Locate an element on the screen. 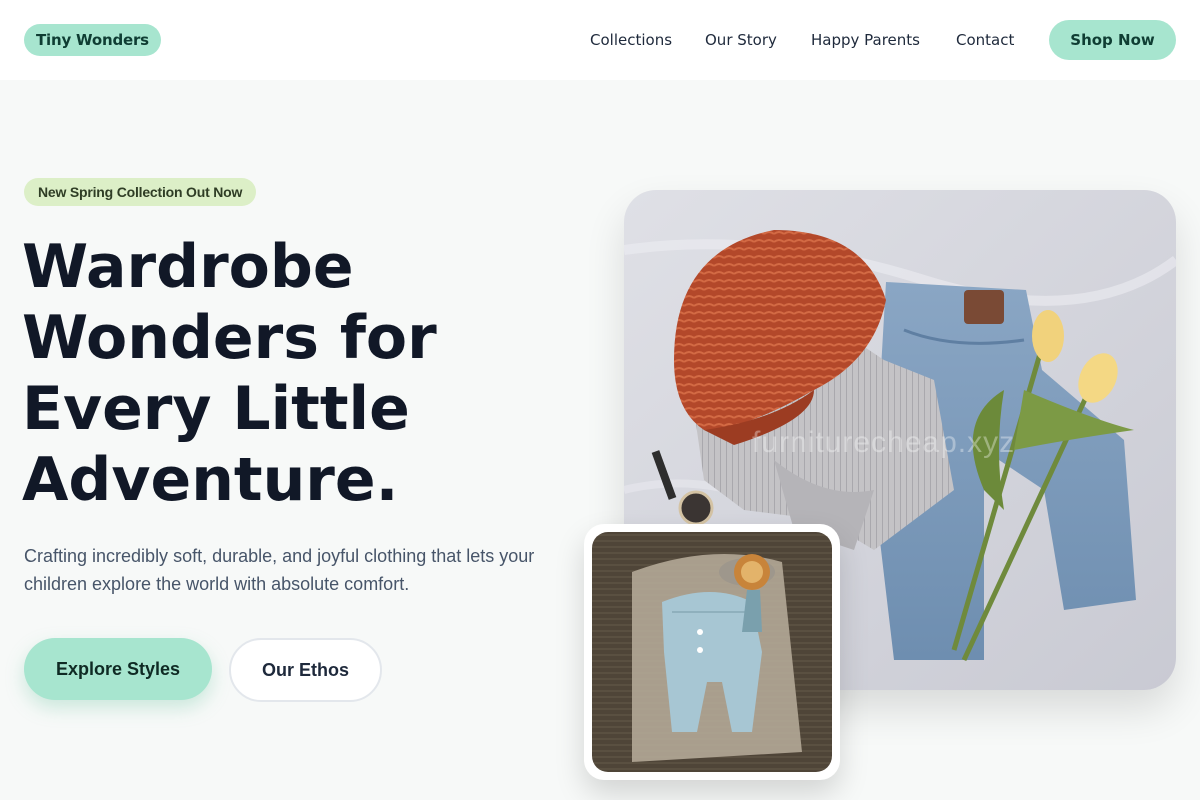  baby-outfit-image is located at coordinates (712, 652).